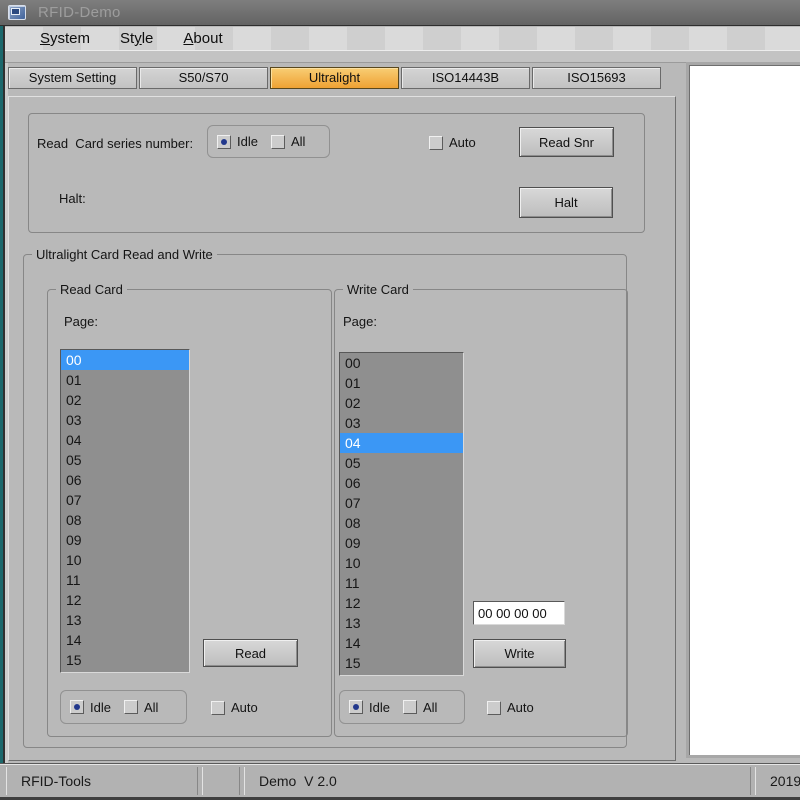 The height and width of the screenshot is (800, 800). Describe the element at coordinates (136, 38) in the screenshot. I see `menu-style: Style` at that location.